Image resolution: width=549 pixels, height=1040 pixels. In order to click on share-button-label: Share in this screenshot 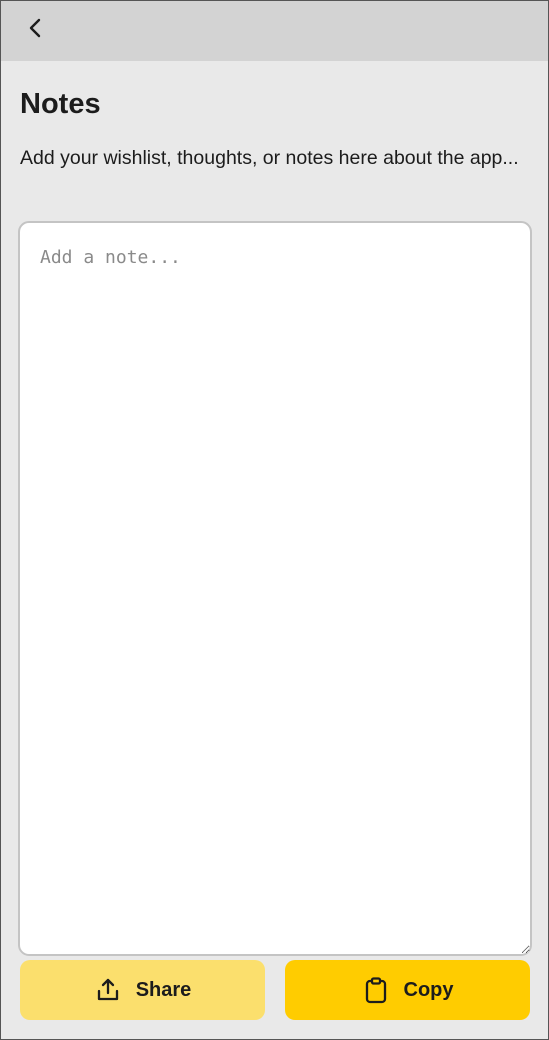, I will do `click(163, 989)`.